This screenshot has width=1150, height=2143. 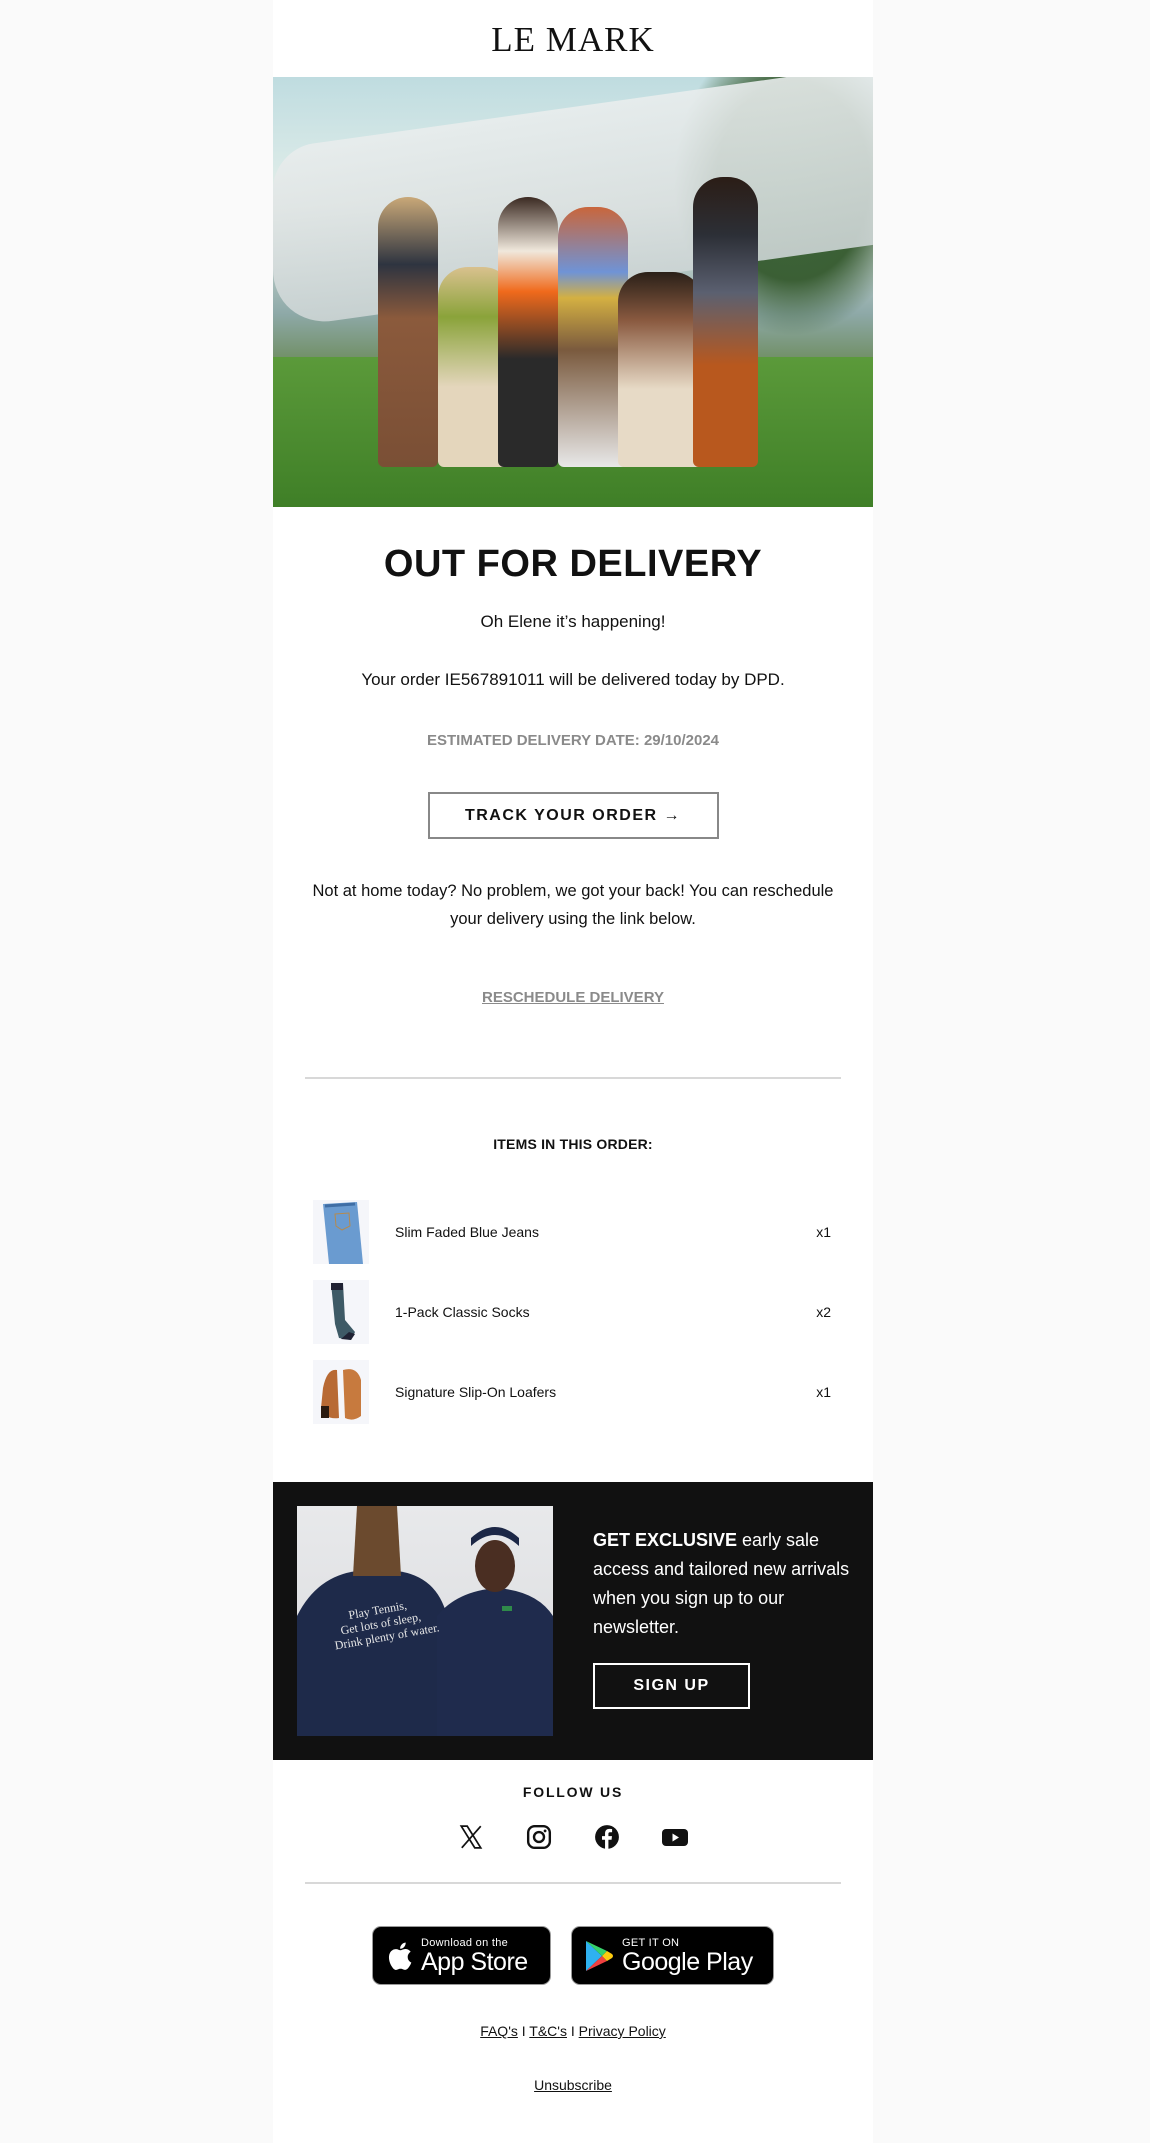 What do you see at coordinates (823, 1312) in the screenshot?
I see `item-quantity: x2` at bounding box center [823, 1312].